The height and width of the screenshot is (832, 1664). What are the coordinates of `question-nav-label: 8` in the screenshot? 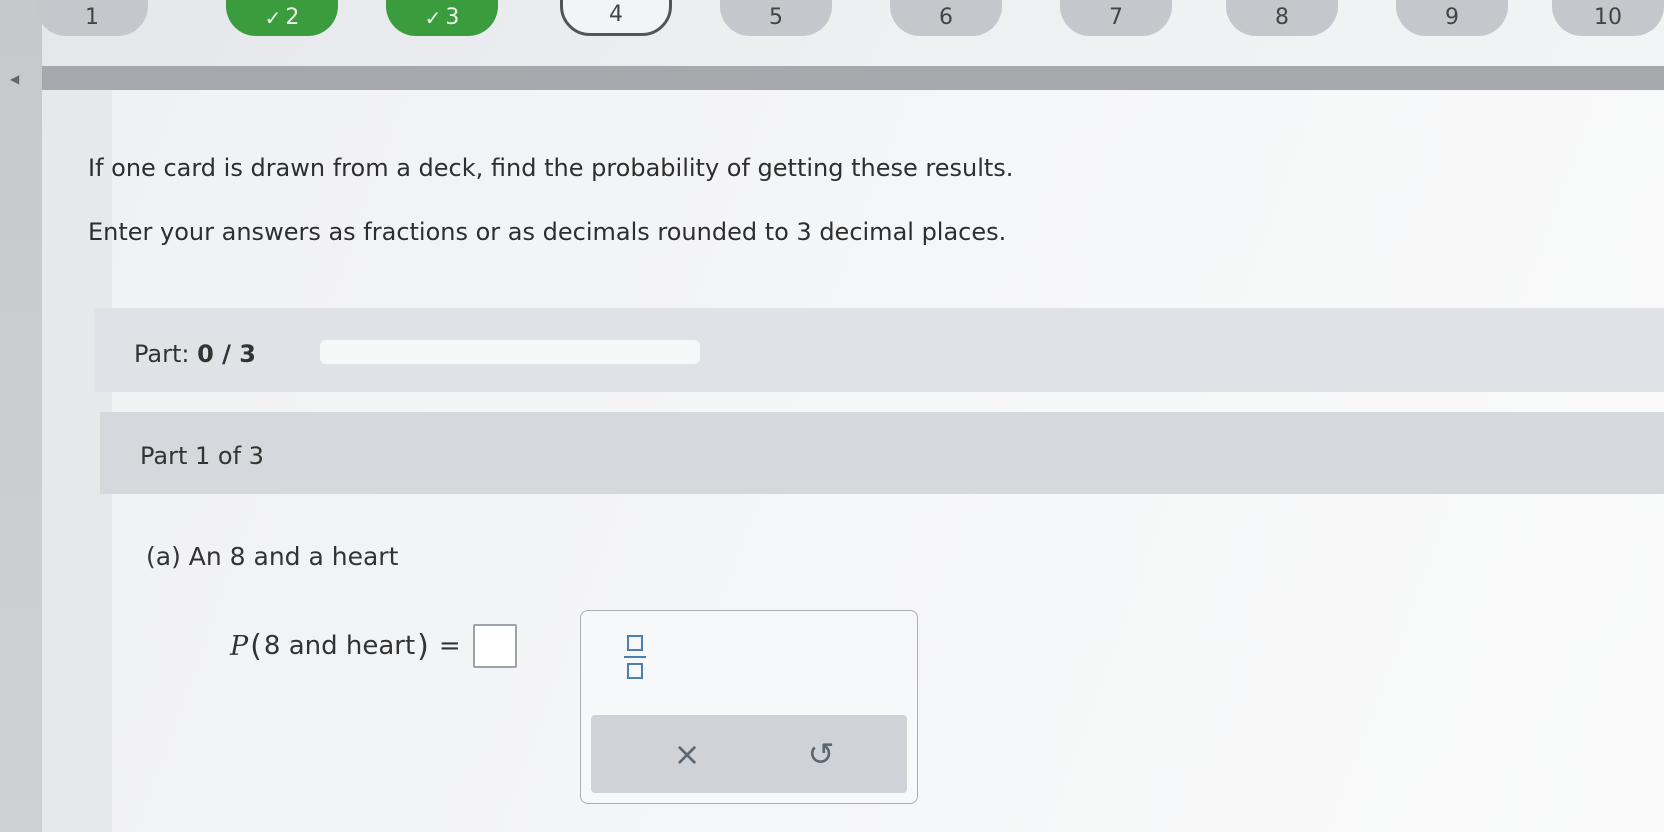 It's located at (1282, 17).